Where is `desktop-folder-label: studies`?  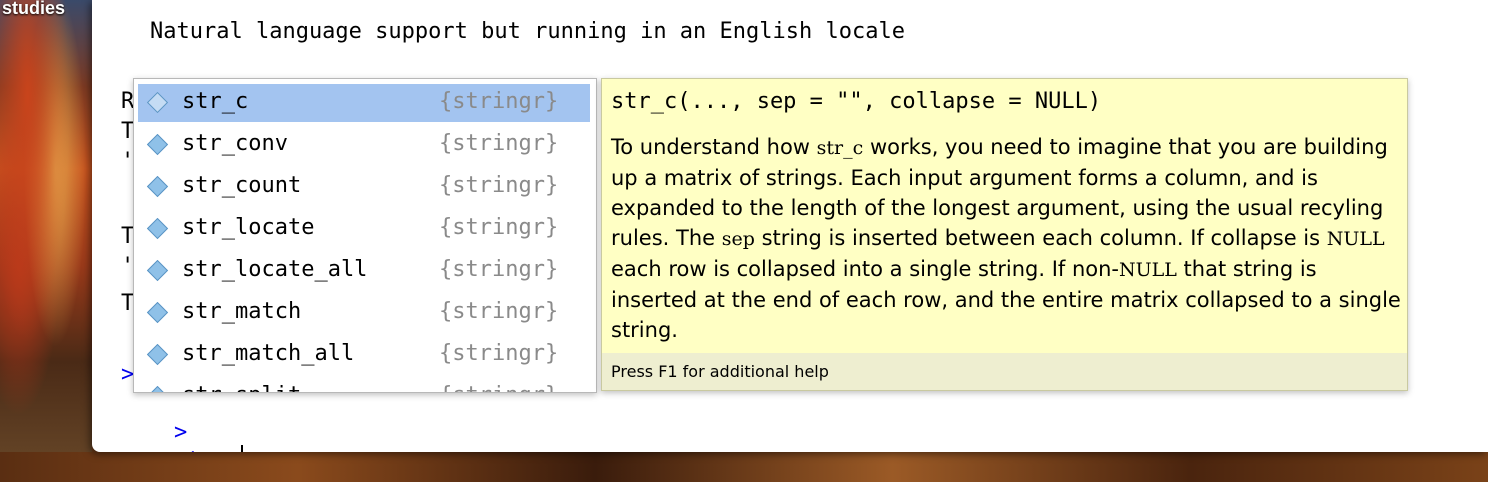 desktop-folder-label: studies is located at coordinates (33, 9).